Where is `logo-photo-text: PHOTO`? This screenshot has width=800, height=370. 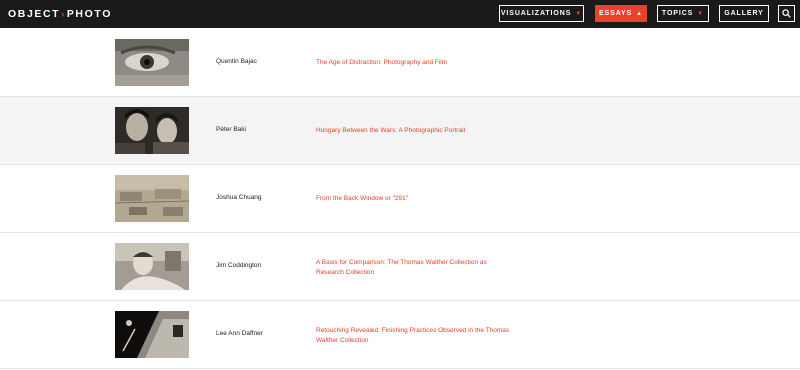
logo-photo-text: PHOTO is located at coordinates (89, 14).